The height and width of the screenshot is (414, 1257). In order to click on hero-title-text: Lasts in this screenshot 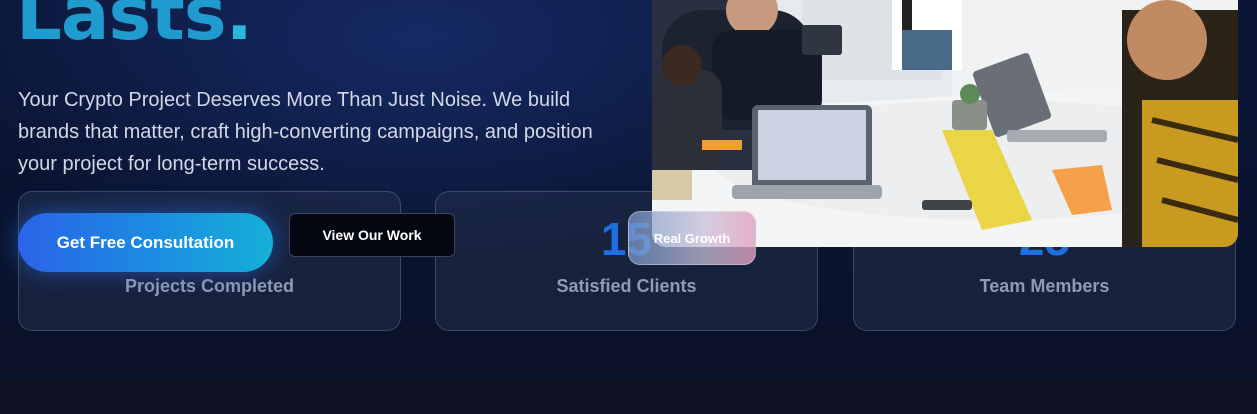, I will do `click(121, 28)`.